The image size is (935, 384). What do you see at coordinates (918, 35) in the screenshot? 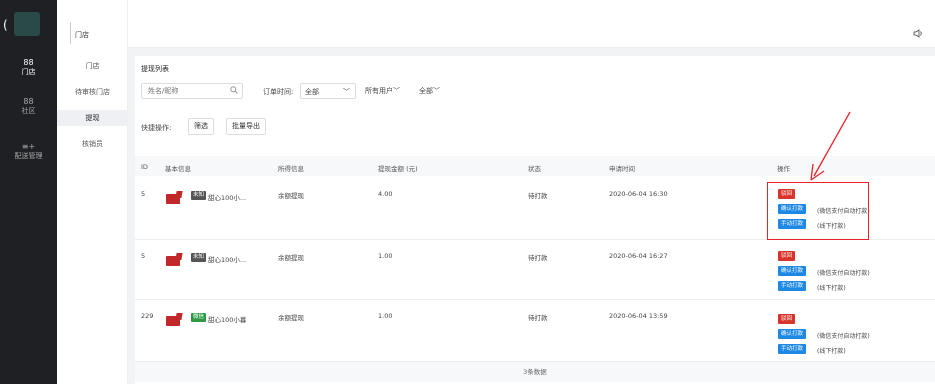
I see `volume-icon` at bounding box center [918, 35].